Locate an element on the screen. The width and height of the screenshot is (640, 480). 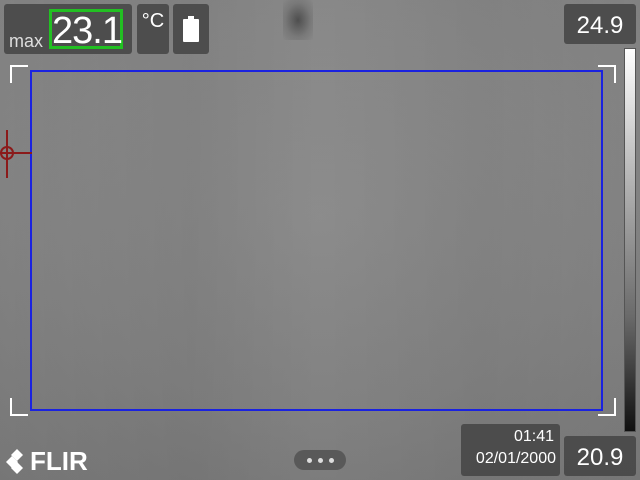
flir-logo: FLIR is located at coordinates (47, 461).